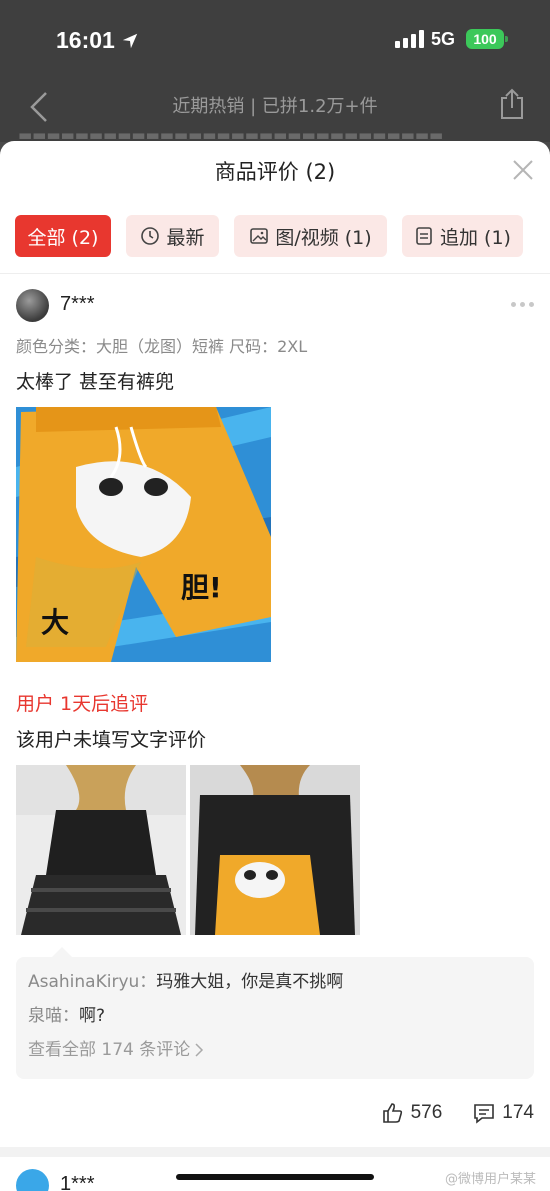  What do you see at coordinates (323, 237) in the screenshot?
I see `filter-media-label: 图/视频 (1)` at bounding box center [323, 237].